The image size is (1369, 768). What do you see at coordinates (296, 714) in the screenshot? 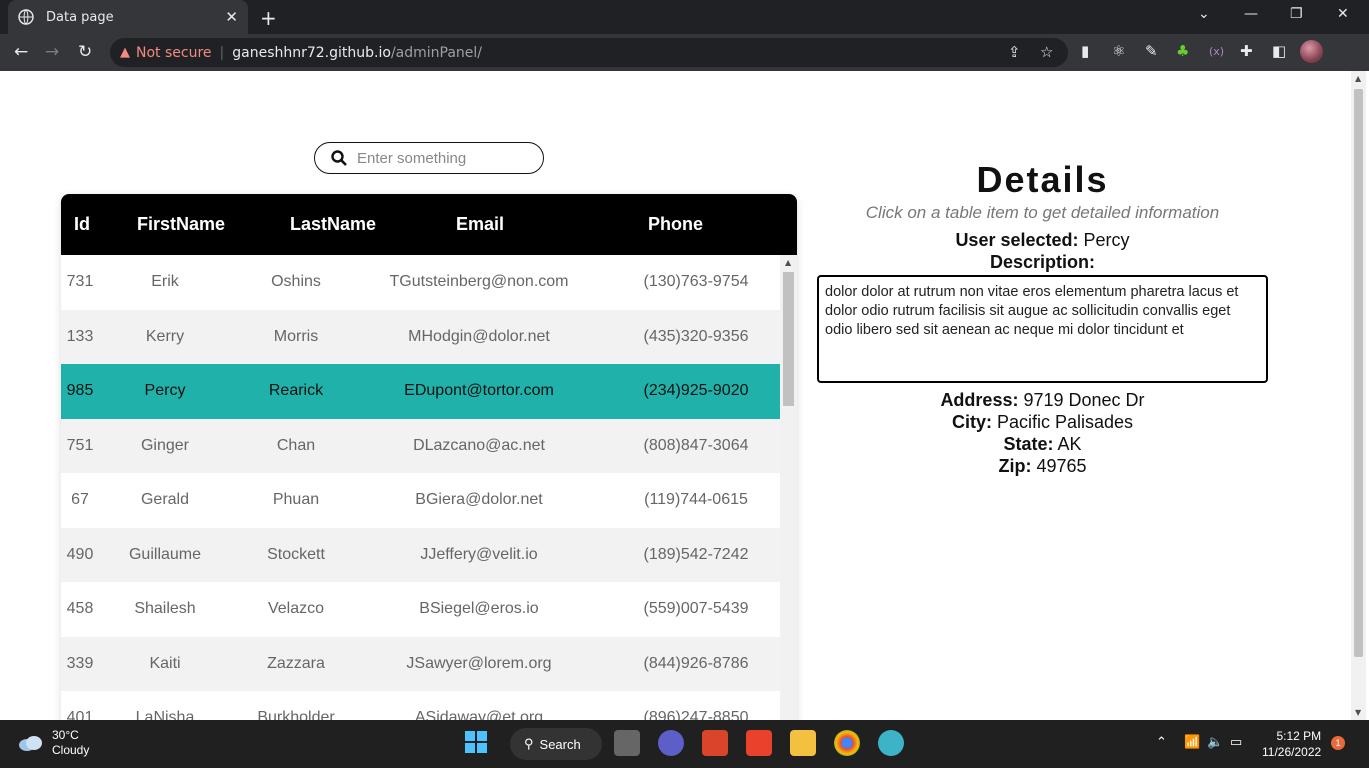
I see `cell-lastname: Burkholder` at bounding box center [296, 714].